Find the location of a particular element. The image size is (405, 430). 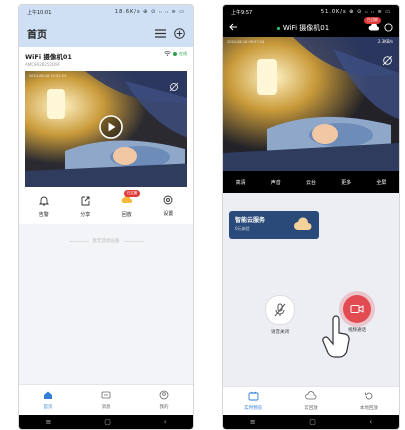

list-icon is located at coordinates (160, 33).